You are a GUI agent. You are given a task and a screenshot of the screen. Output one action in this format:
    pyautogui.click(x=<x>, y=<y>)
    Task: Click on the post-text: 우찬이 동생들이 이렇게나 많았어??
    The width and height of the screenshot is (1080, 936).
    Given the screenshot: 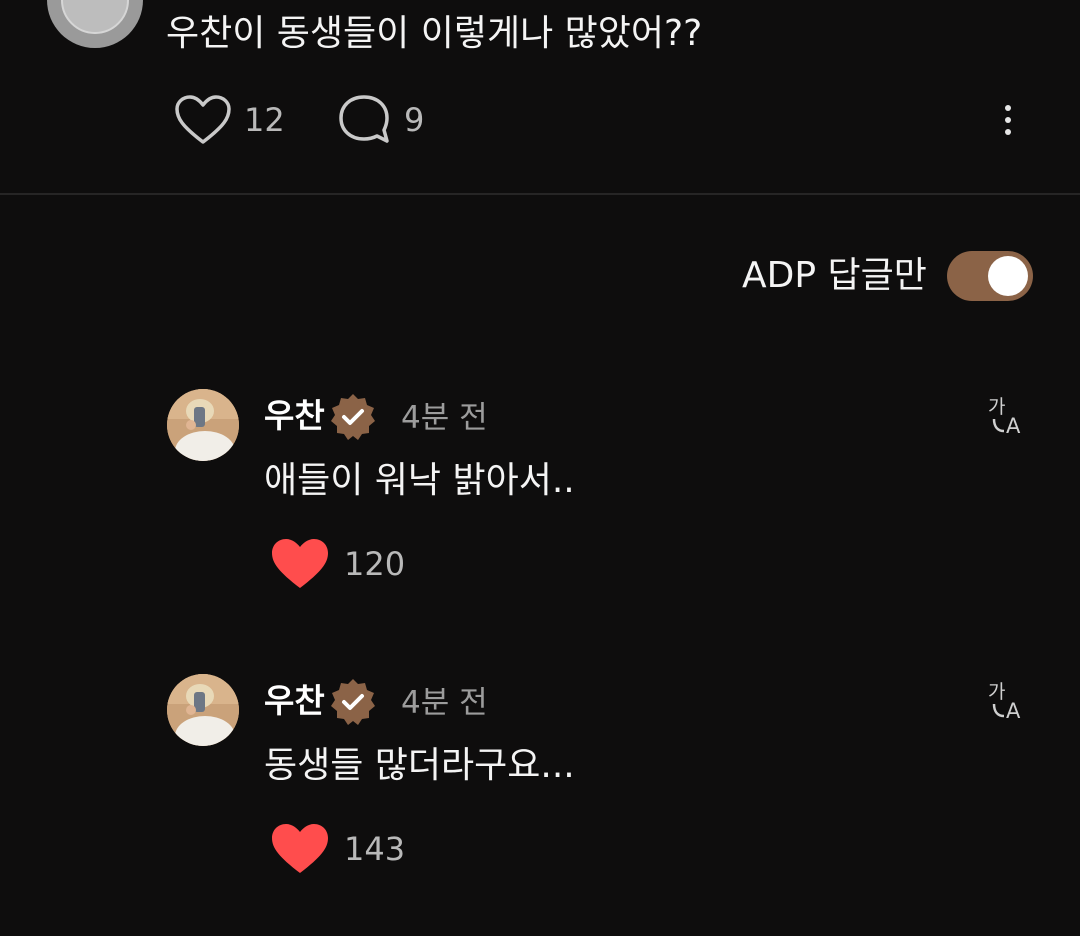 What is the action you would take?
    pyautogui.click(x=434, y=33)
    